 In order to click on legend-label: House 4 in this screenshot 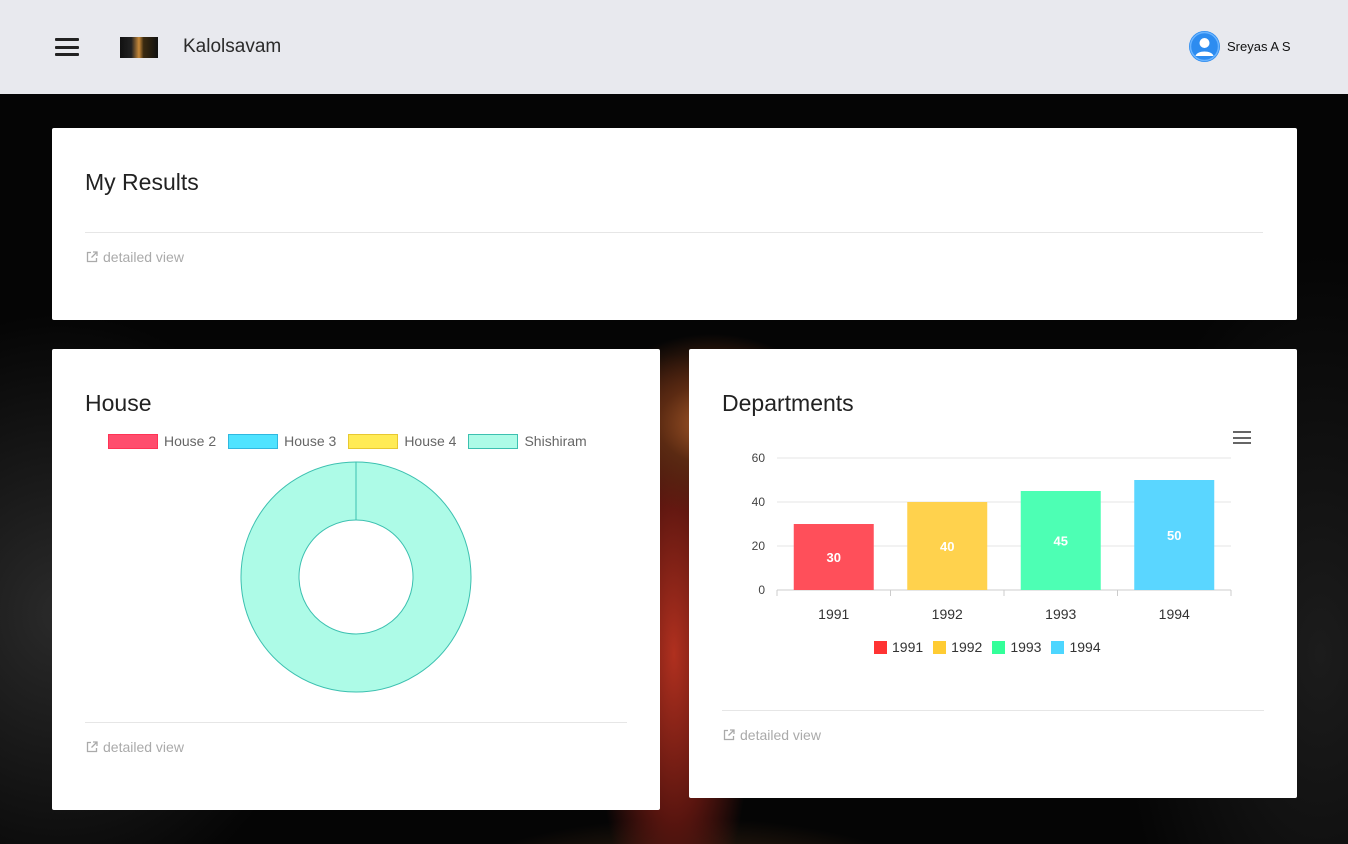, I will do `click(430, 441)`.